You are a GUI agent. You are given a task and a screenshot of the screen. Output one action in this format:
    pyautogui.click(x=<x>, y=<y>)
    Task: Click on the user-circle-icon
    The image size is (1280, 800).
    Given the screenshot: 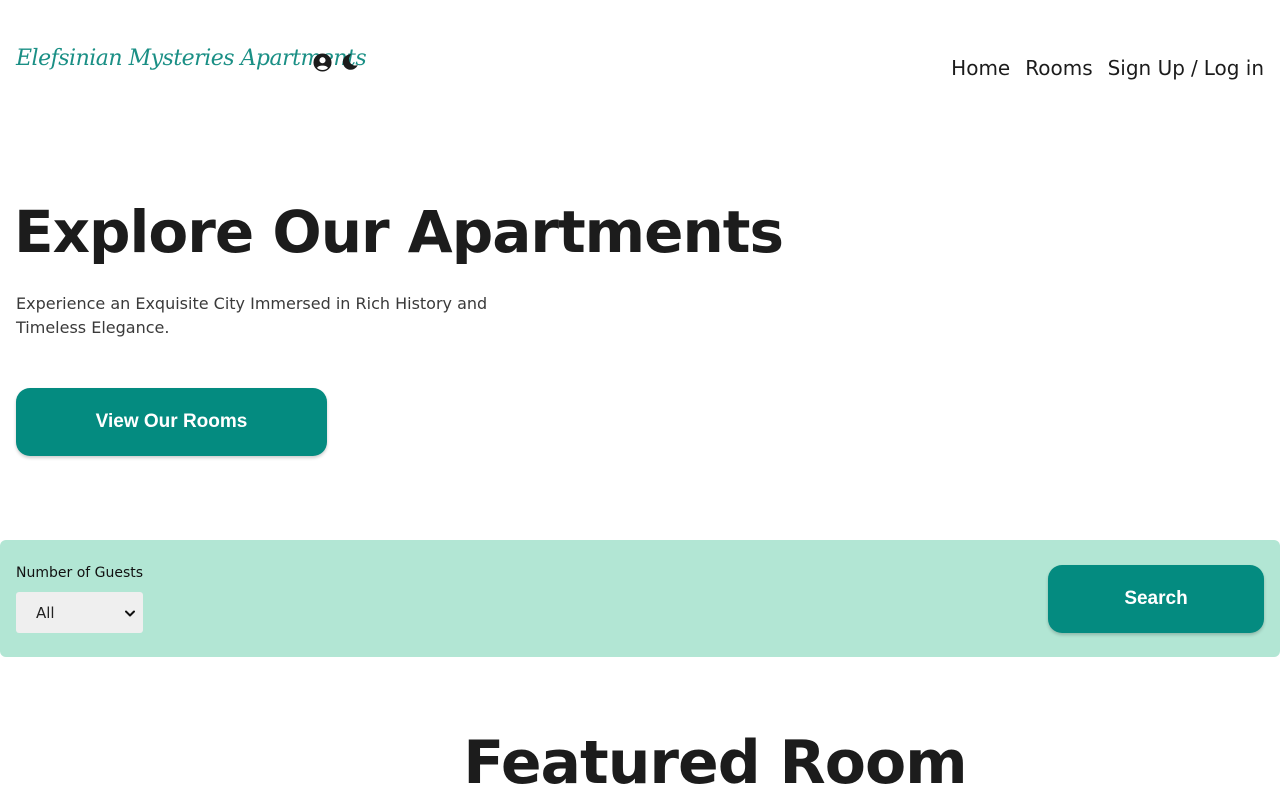 What is the action you would take?
    pyautogui.click(x=322, y=62)
    